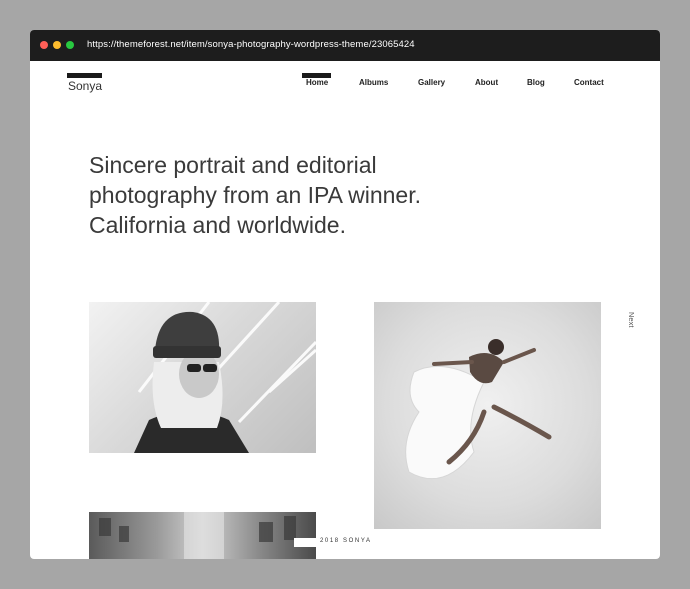 This screenshot has height=589, width=690. What do you see at coordinates (317, 82) in the screenshot?
I see `nav-item-home: Home` at bounding box center [317, 82].